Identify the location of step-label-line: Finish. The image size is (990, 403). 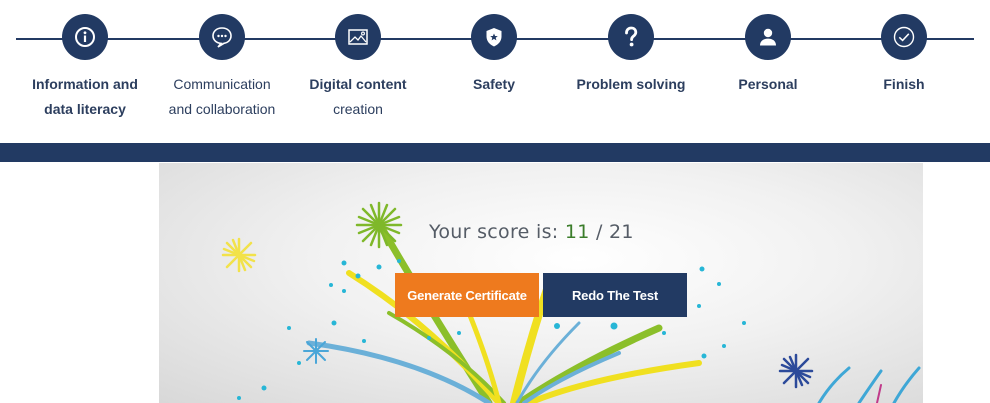
(904, 84).